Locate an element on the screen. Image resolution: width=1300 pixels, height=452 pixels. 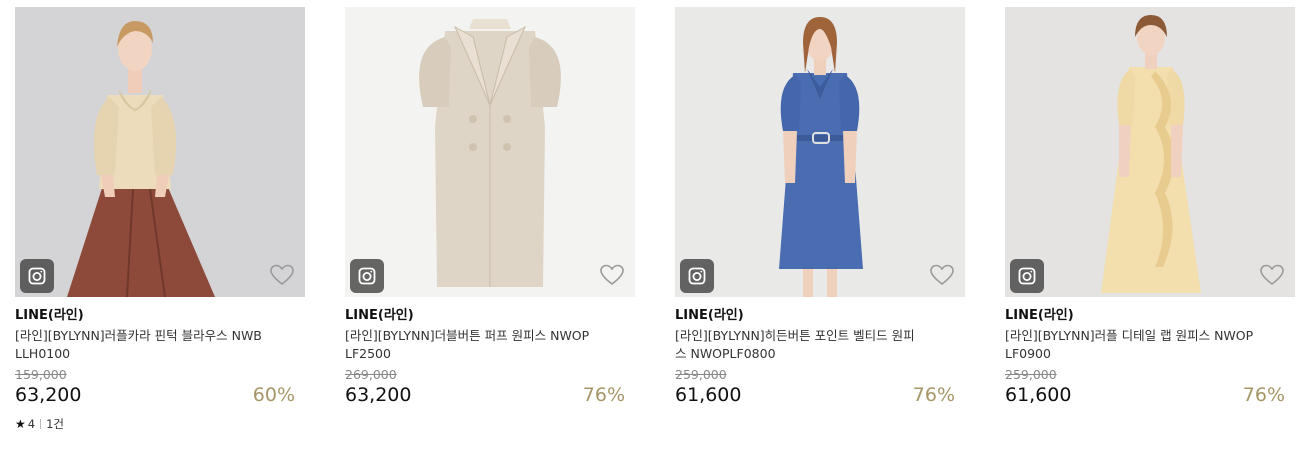
original-price: 159,000 is located at coordinates (41, 374).